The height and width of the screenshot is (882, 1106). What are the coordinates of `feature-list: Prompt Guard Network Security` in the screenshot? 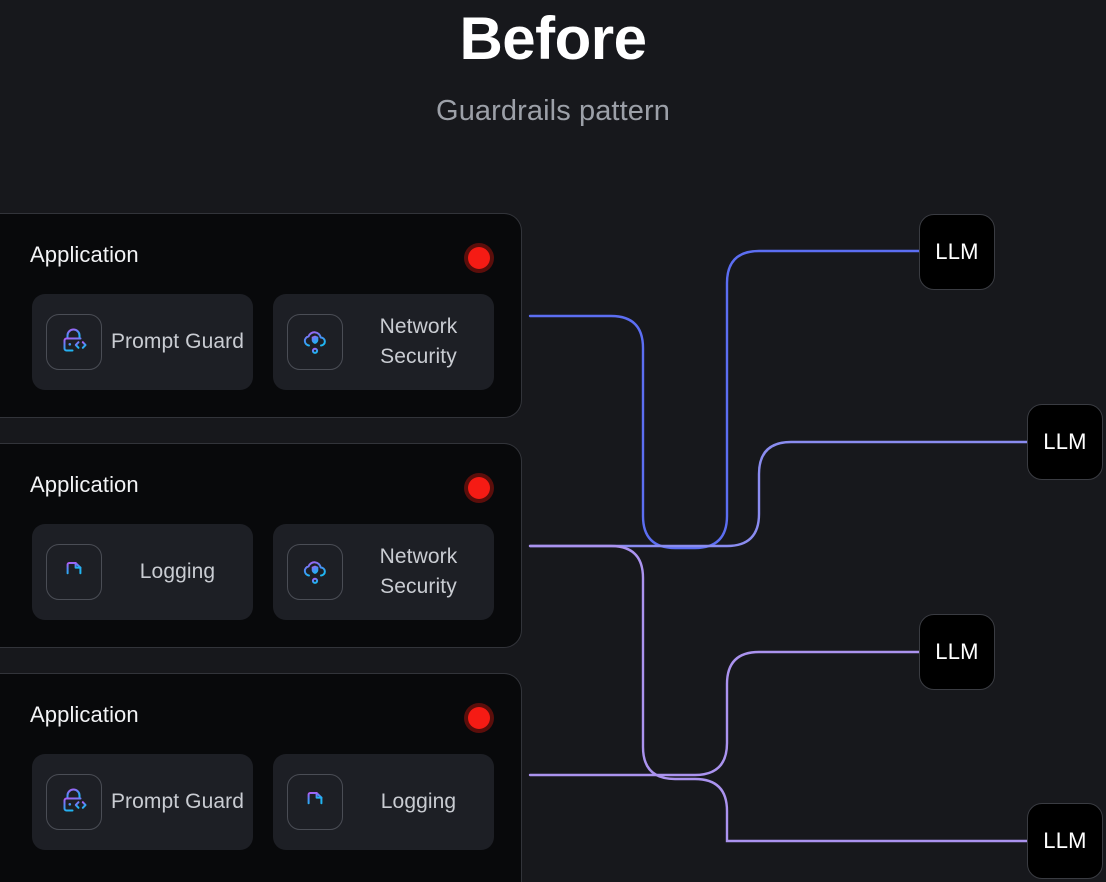 It's located at (263, 342).